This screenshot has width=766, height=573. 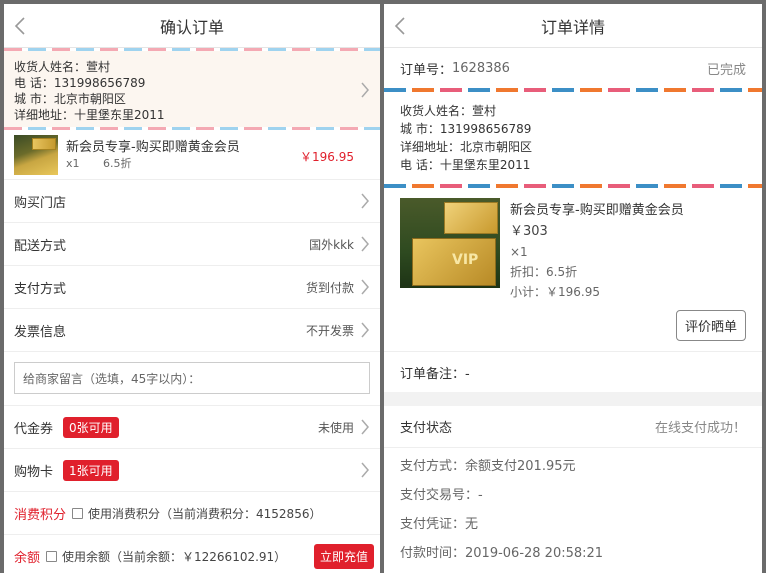 I want to click on pay-status-label: 支付状态, so click(x=426, y=428).